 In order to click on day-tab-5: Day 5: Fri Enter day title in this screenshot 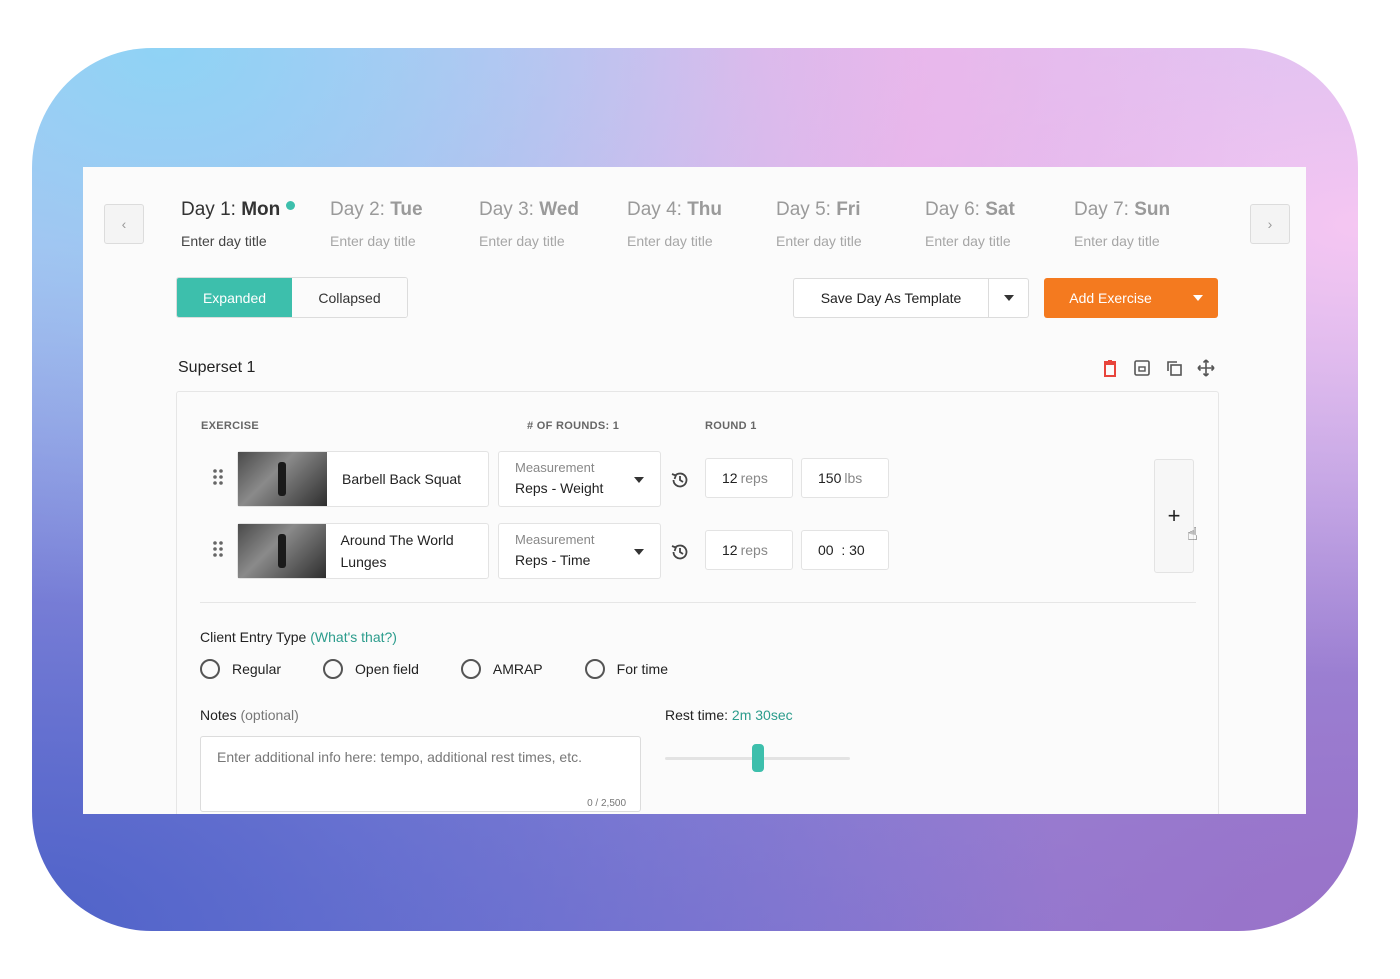, I will do `click(819, 224)`.